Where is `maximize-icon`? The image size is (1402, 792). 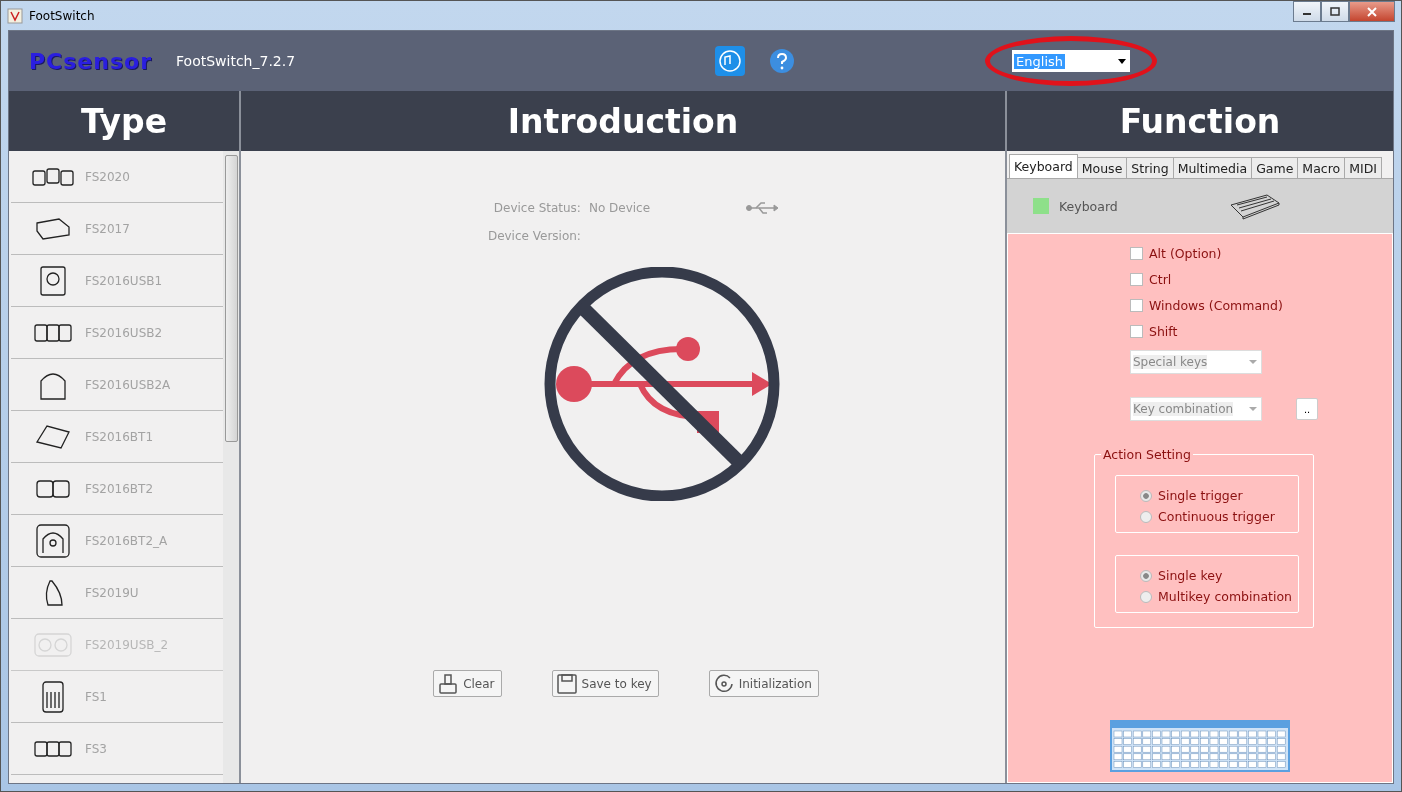
maximize-icon is located at coordinates (1335, 11).